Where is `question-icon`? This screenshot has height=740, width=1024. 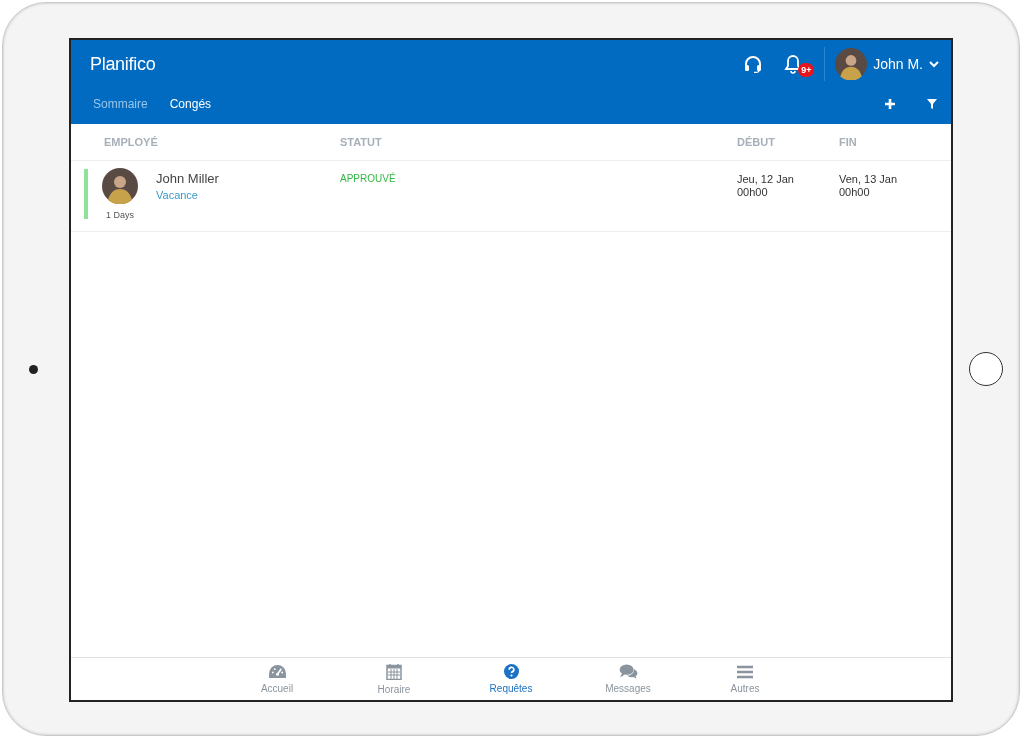
question-icon is located at coordinates (511, 671).